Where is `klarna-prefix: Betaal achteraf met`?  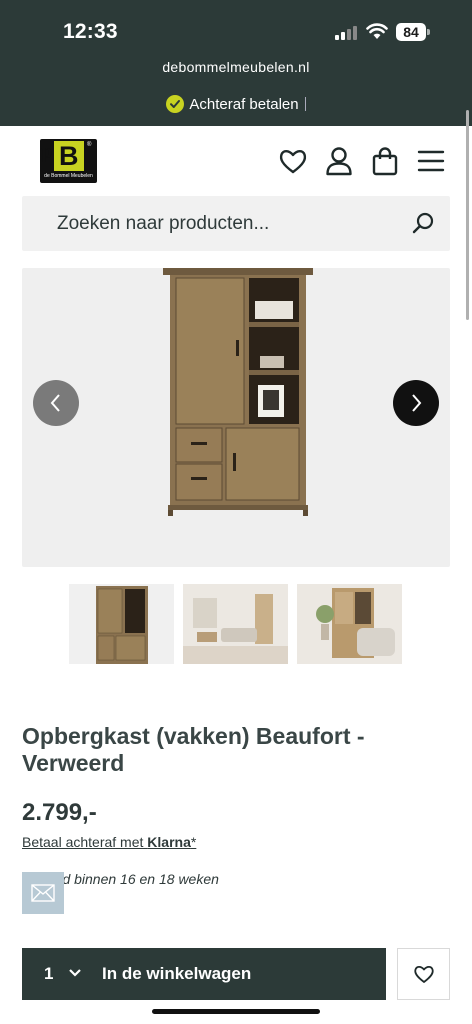
klarna-prefix: Betaal achteraf met is located at coordinates (85, 842).